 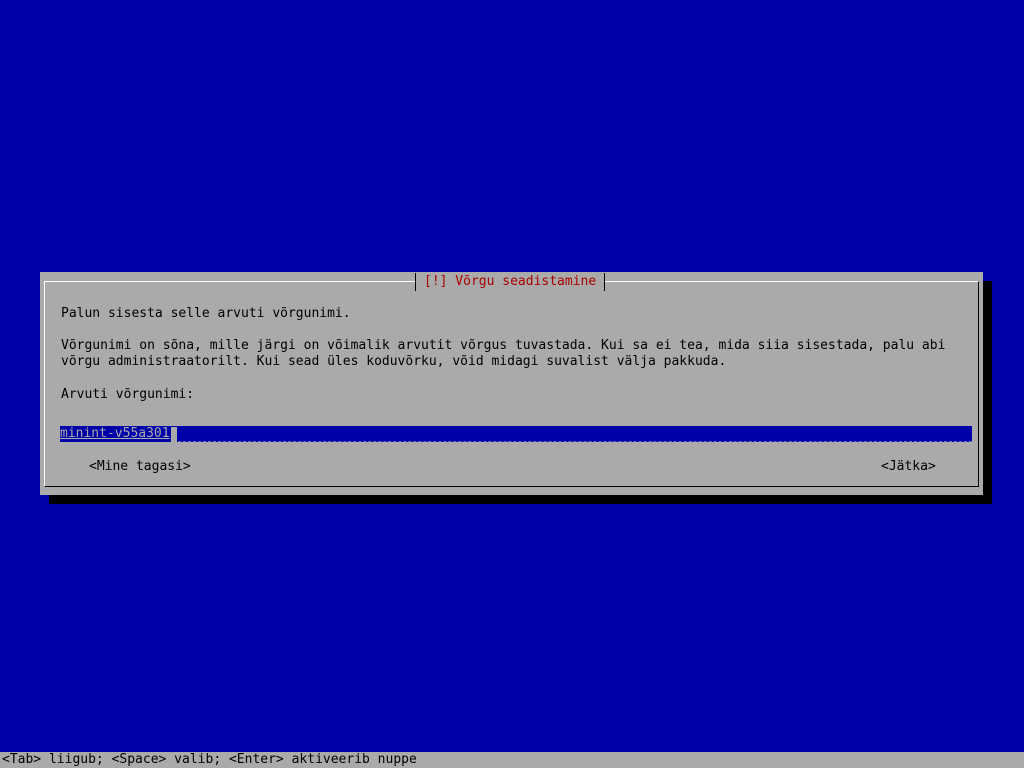 I want to click on prompt-text: Palun sisesta selle arvuti võrgunimi., so click(x=206, y=313).